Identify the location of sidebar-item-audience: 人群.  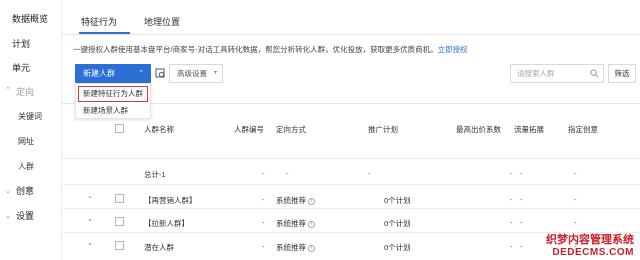
(26, 166).